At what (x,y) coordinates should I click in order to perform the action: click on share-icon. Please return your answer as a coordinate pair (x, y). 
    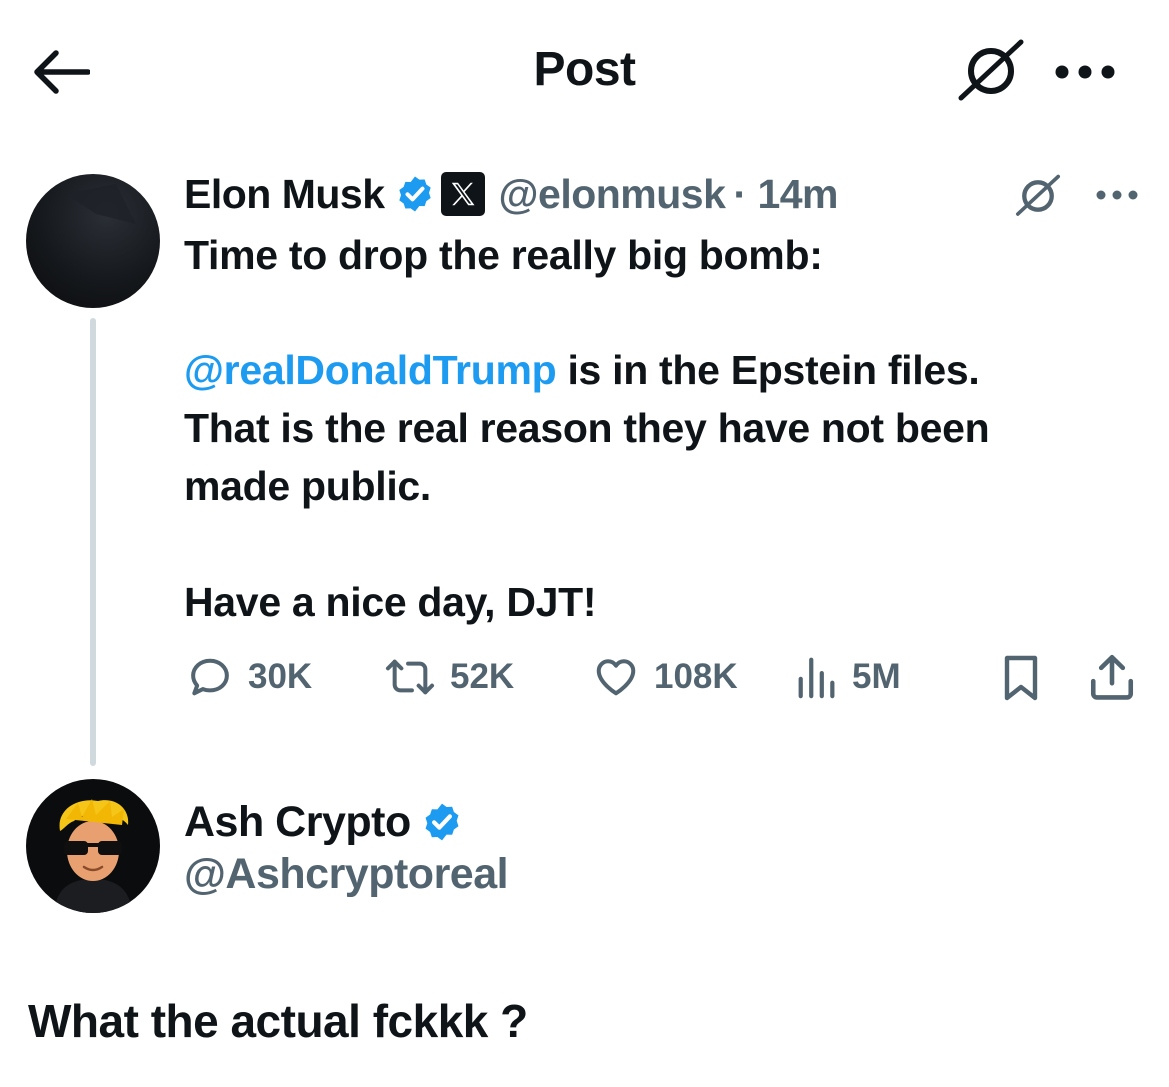
    Looking at the image, I should click on (1112, 677).